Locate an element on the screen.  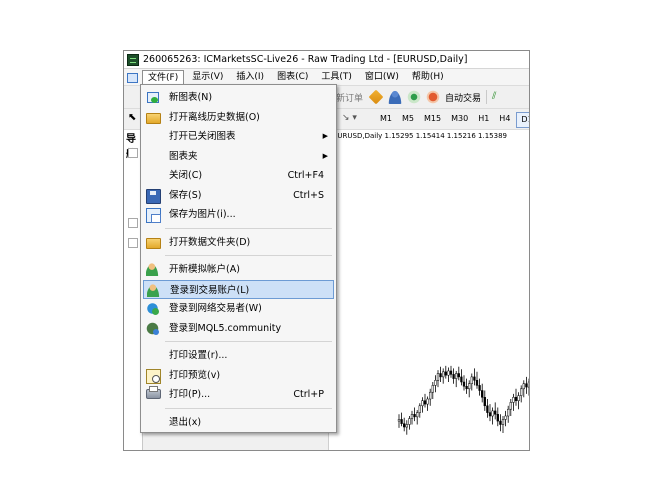
file-menu-item-label: 登录到交易账户(L) is located at coordinates (210, 290).